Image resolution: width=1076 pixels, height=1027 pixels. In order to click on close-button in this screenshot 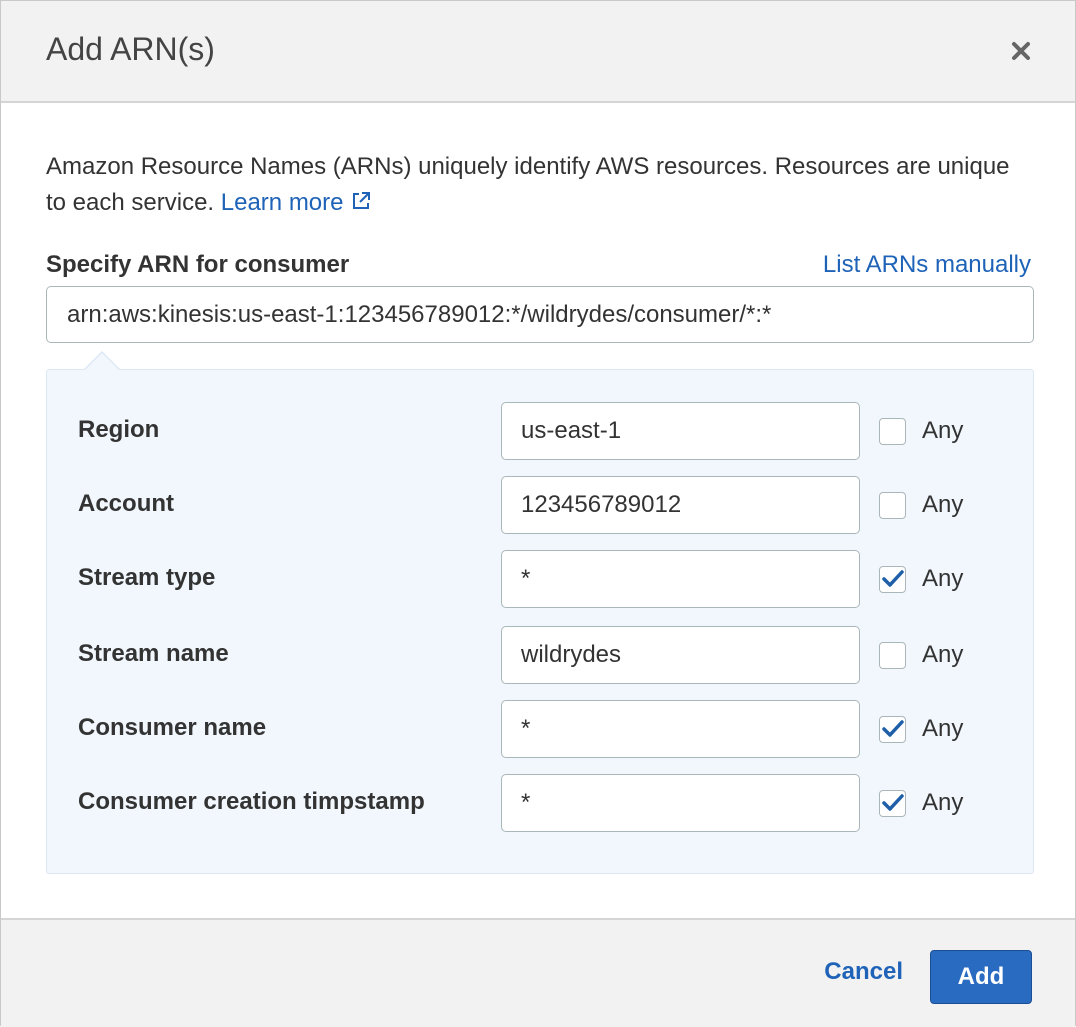, I will do `click(1021, 51)`.